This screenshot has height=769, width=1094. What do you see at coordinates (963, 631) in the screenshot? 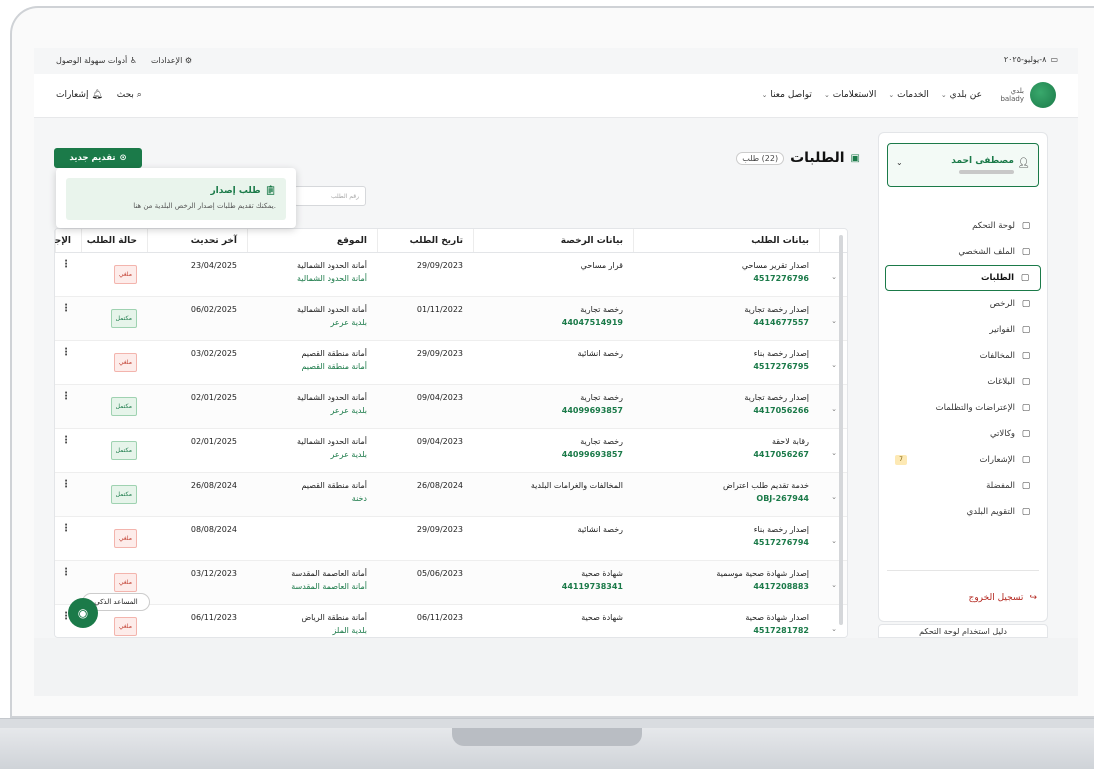
I see `dashboard-guide-button: دليل استخدام لوحة التحكم` at bounding box center [963, 631].